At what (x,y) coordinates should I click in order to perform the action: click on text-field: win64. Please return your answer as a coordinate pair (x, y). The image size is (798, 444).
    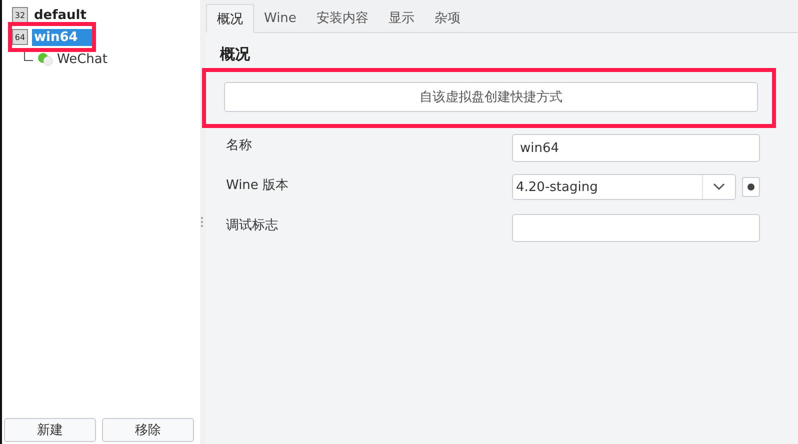
    Looking at the image, I should click on (636, 148).